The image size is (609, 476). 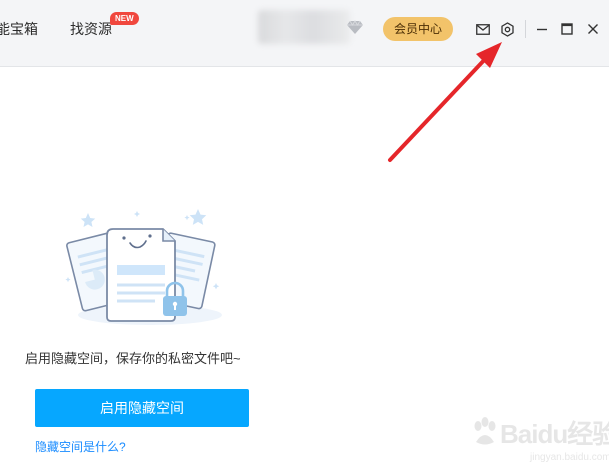 What do you see at coordinates (593, 29) in the screenshot?
I see `close-icon` at bounding box center [593, 29].